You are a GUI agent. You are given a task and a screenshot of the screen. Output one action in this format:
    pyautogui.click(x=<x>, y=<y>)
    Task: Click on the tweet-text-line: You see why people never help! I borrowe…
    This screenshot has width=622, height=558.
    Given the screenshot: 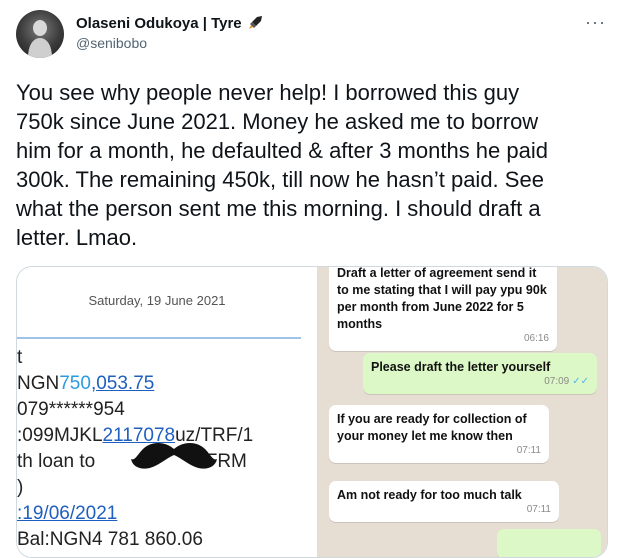 What is the action you would take?
    pyautogui.click(x=268, y=92)
    